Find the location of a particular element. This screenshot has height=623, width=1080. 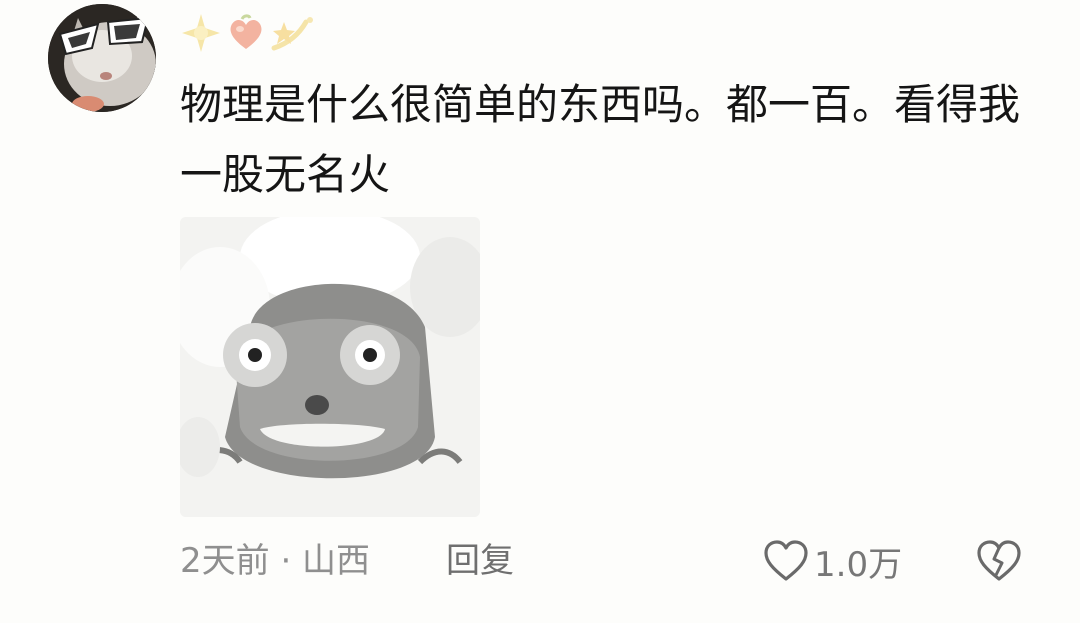

meme-sticker-image is located at coordinates (330, 367).